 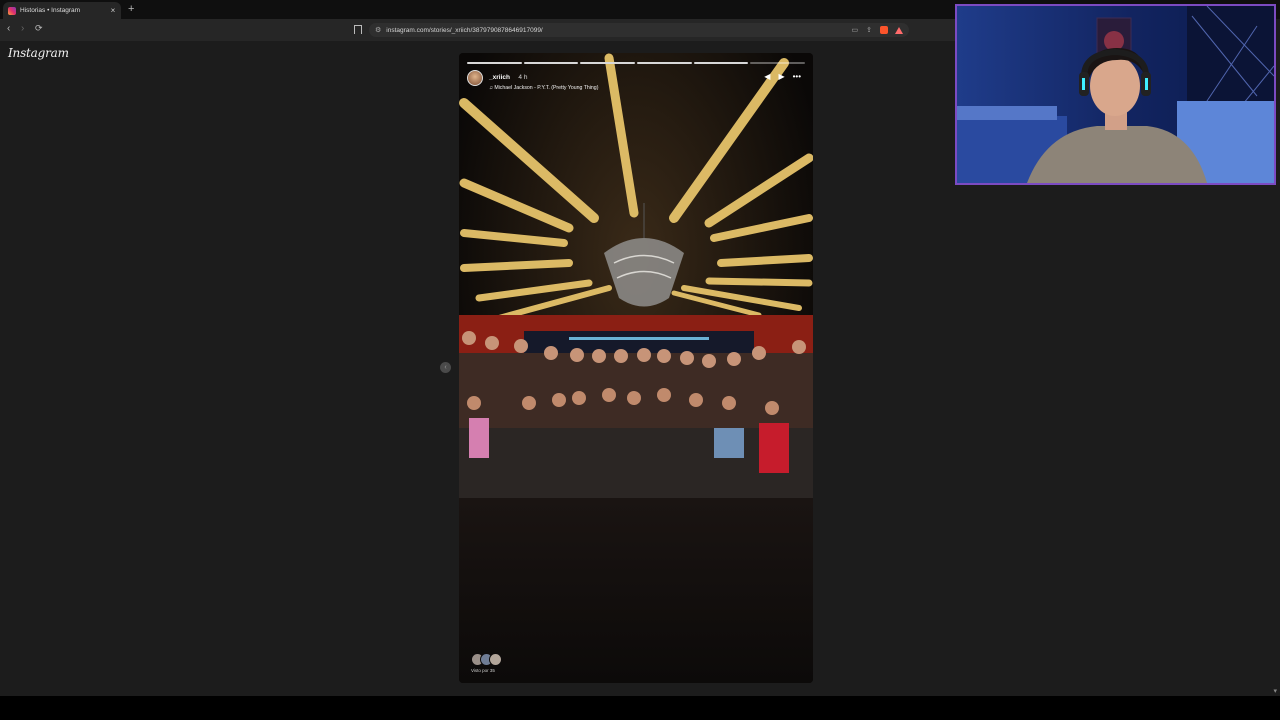 What do you see at coordinates (22, 28) in the screenshot?
I see `forward-icon: ›` at bounding box center [22, 28].